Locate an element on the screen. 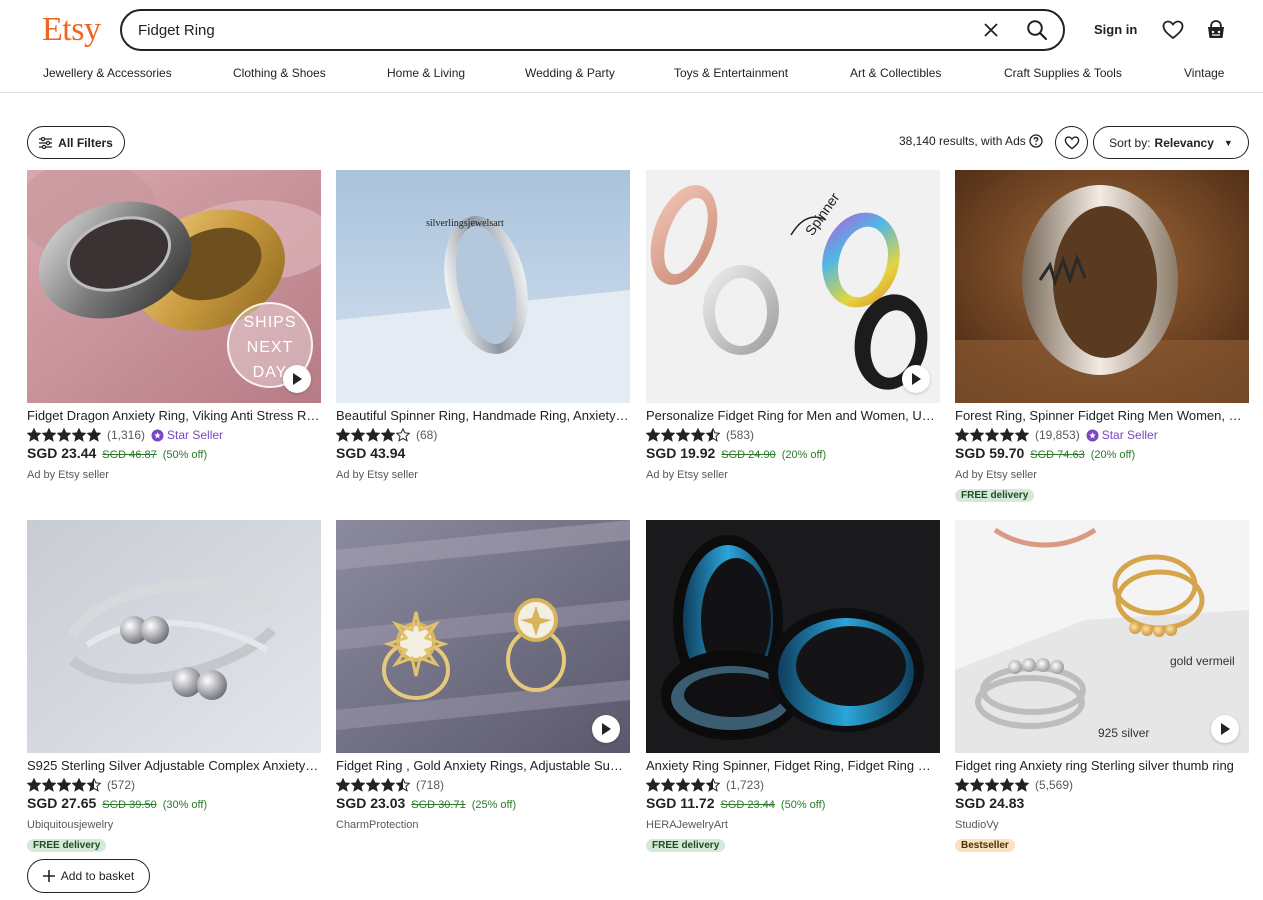 This screenshot has width=1263, height=900. help-icon is located at coordinates (1036, 141).